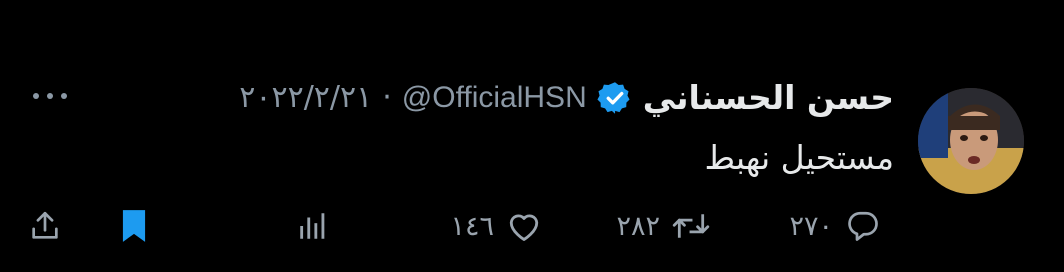 This screenshot has width=1064, height=272. I want to click on share-button, so click(45, 226).